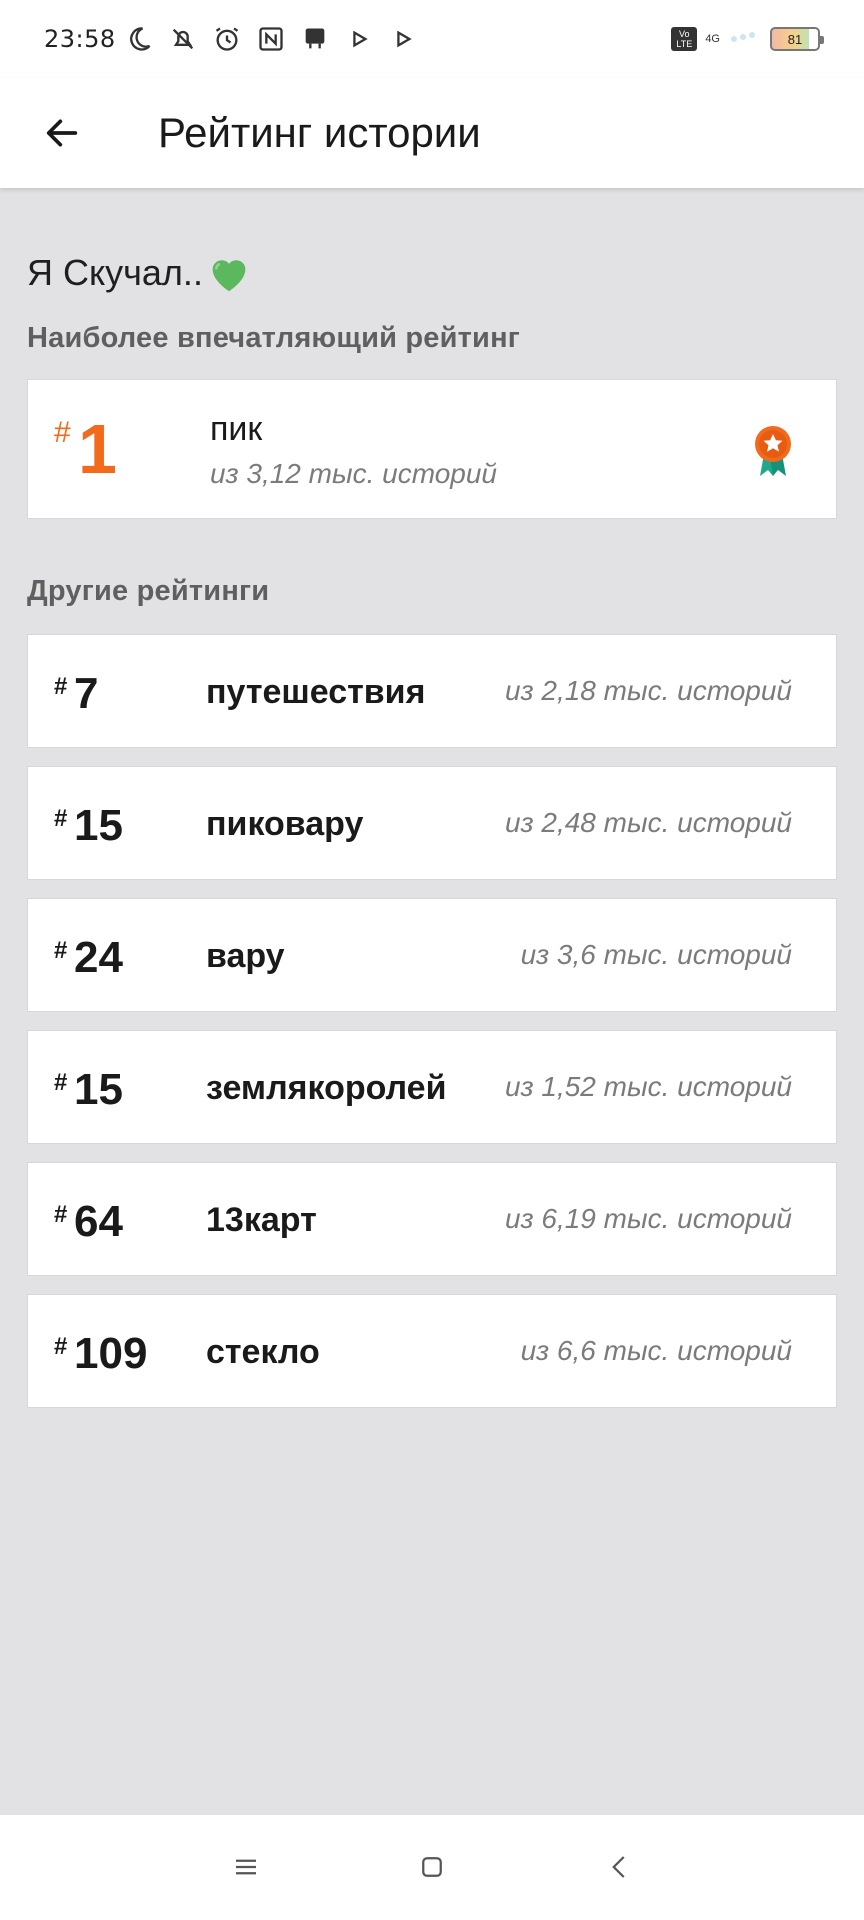 The width and height of the screenshot is (864, 1920). I want to click on app-bar: Рейтинг истории, so click(432, 133).